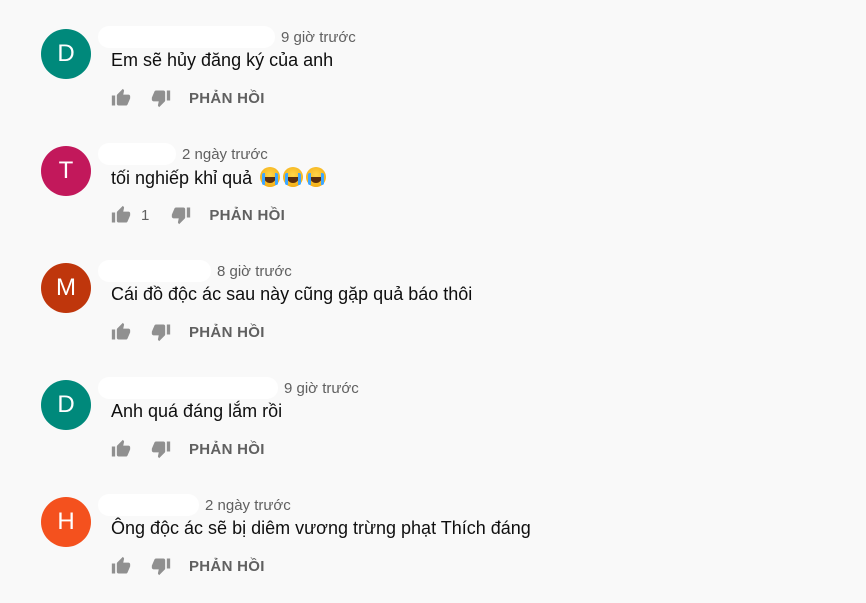 Image resolution: width=866 pixels, height=603 pixels. What do you see at coordinates (182, 178) in the screenshot?
I see `comment-text: tối nghiếp khỉ quả` at bounding box center [182, 178].